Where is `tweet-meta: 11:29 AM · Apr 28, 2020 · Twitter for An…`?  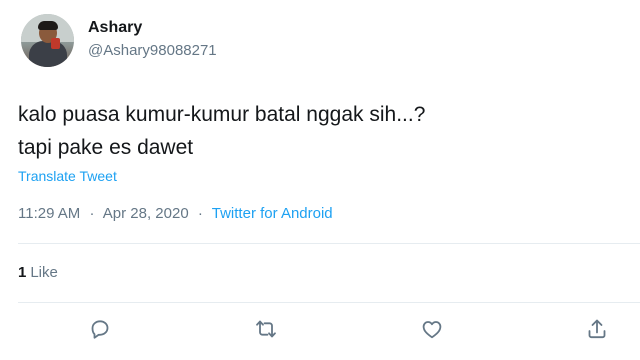
tweet-meta: 11:29 AM · Apr 28, 2020 · Twitter for An… is located at coordinates (175, 214).